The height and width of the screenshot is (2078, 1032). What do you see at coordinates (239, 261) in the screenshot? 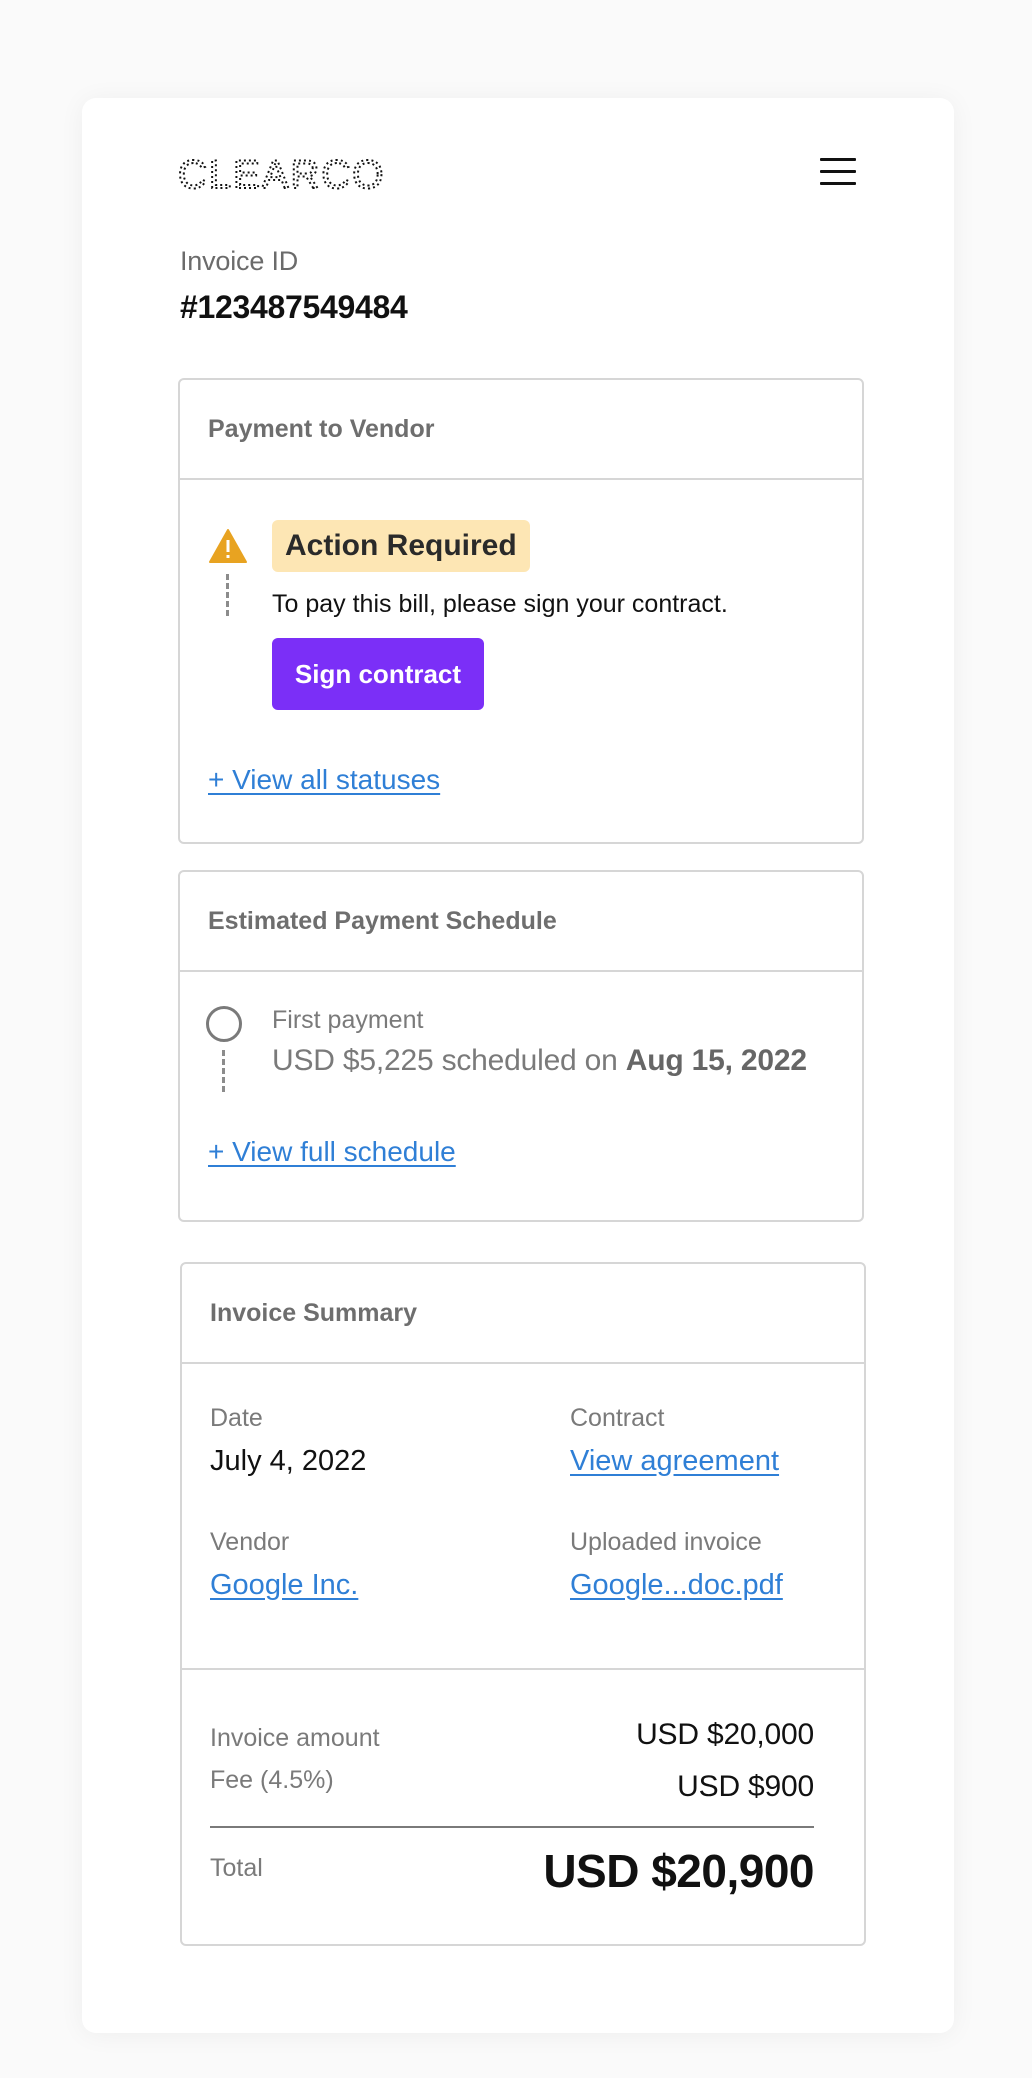
I see `invoice-id-label: Invoice ID` at bounding box center [239, 261].